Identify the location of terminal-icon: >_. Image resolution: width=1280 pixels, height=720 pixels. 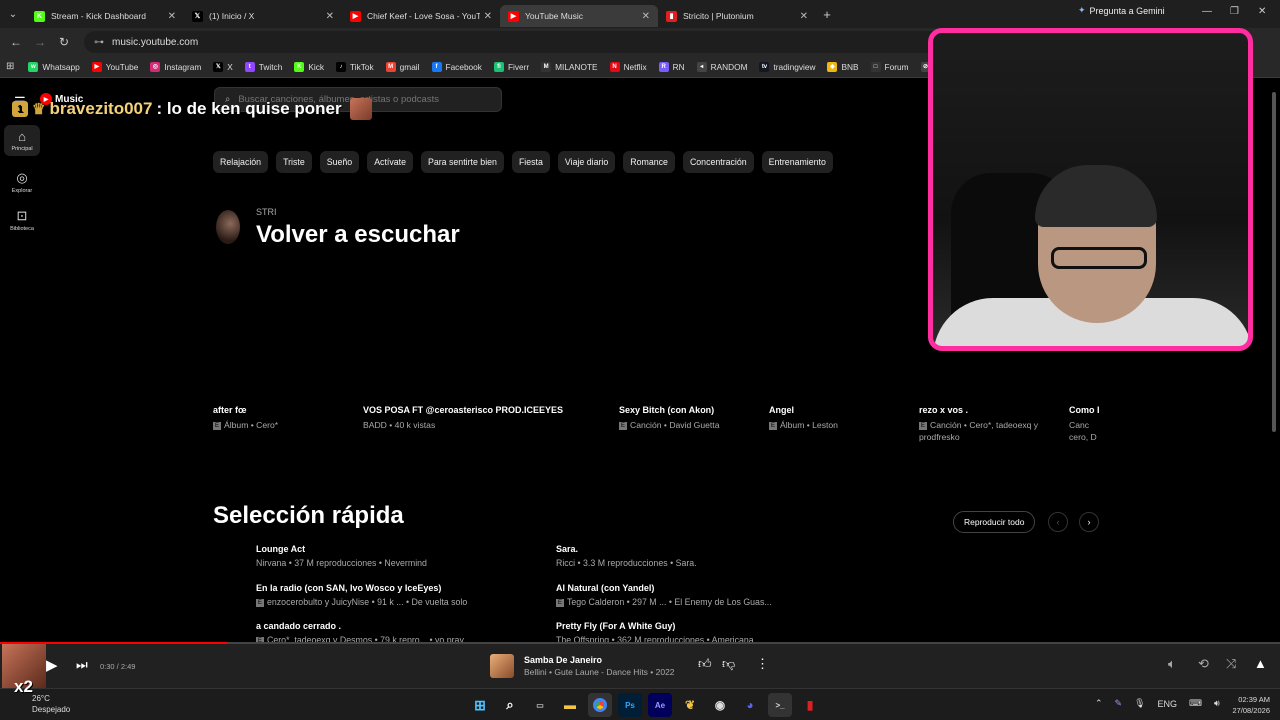
(780, 705).